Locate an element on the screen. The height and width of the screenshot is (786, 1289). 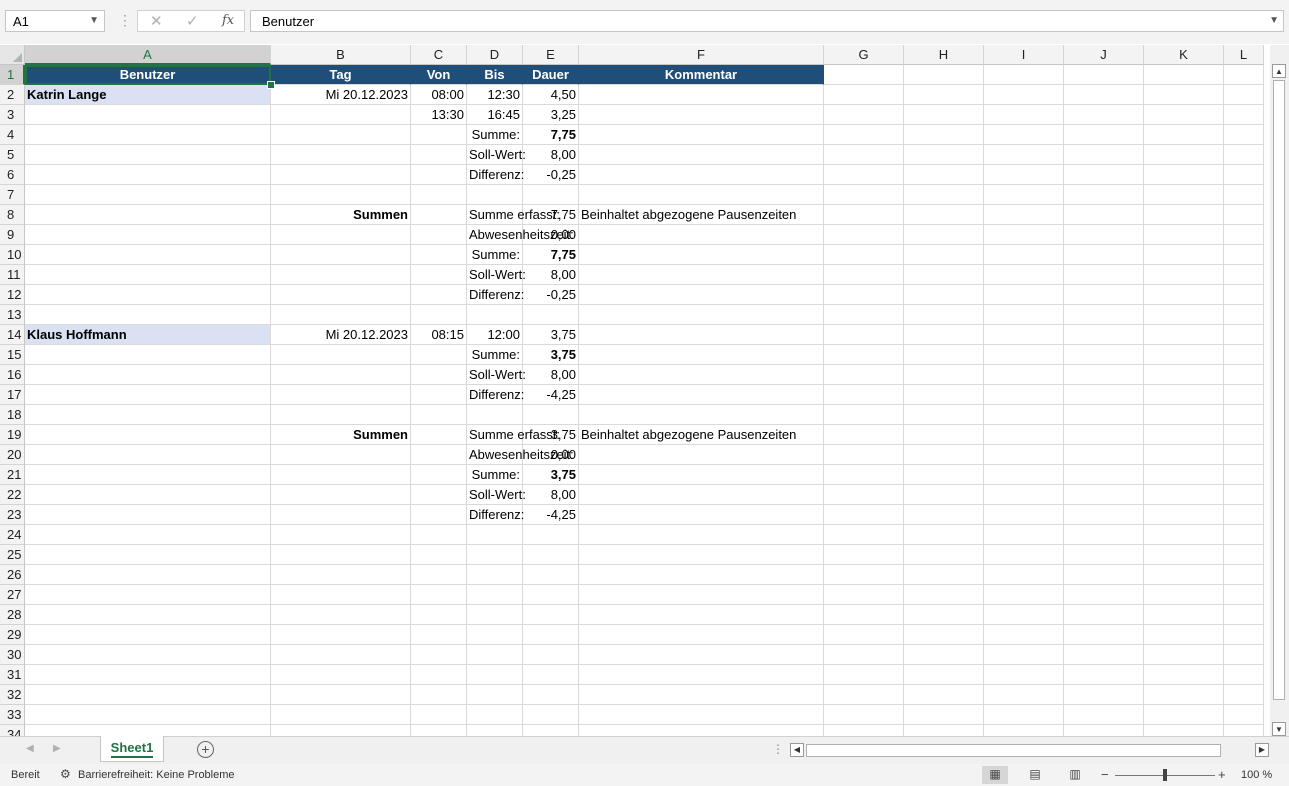
cell-l5 is located at coordinates (1244, 155).